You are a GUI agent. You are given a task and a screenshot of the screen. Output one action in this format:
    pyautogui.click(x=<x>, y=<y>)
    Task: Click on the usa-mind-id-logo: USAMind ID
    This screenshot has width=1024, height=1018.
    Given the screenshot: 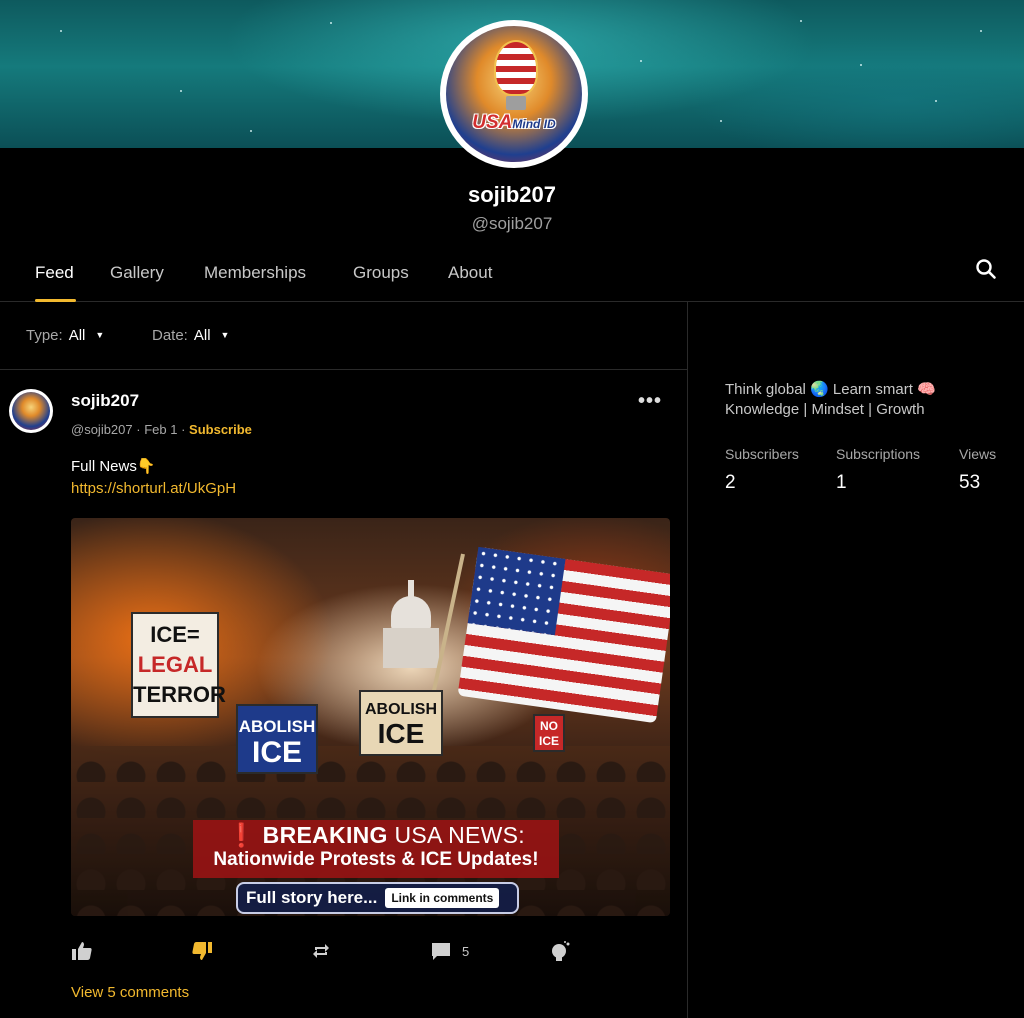 What is the action you would take?
    pyautogui.click(x=514, y=94)
    